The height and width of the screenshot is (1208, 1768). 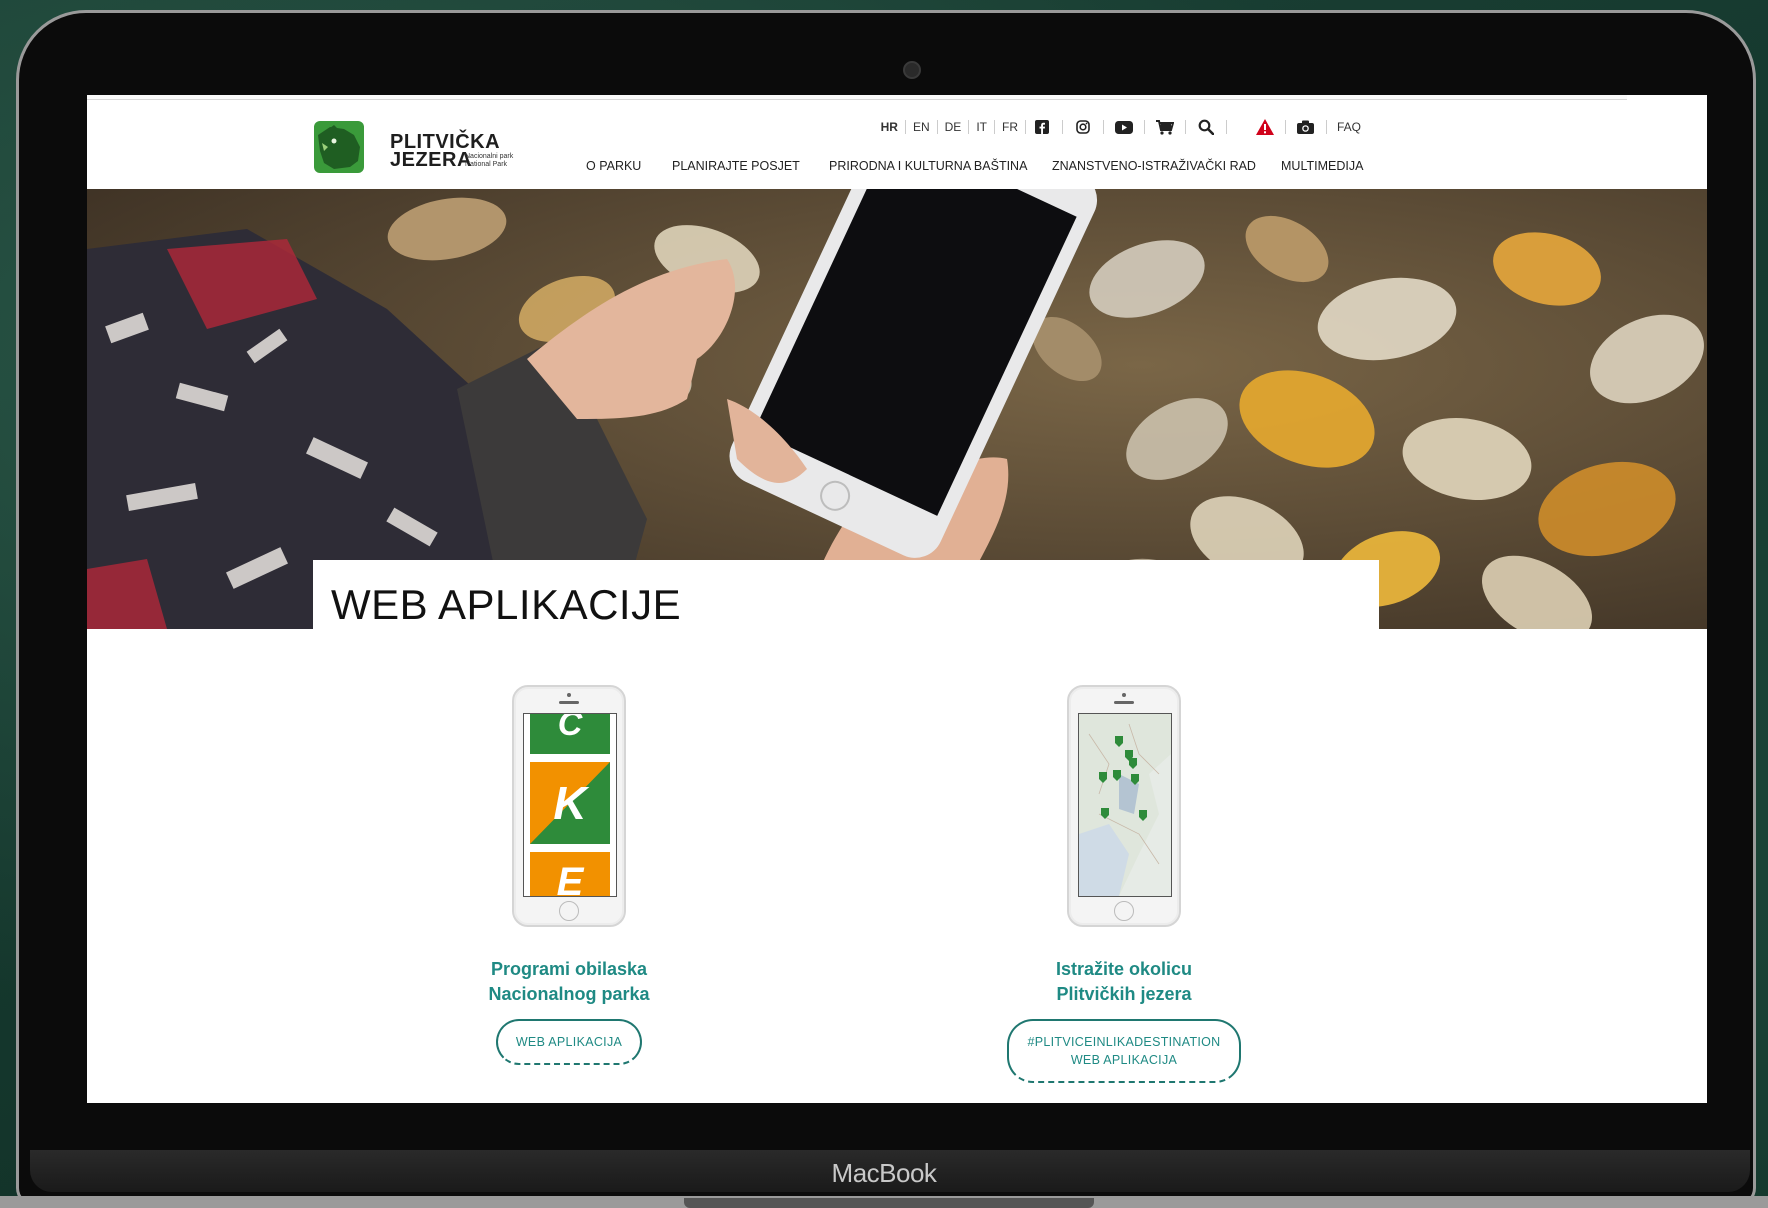 What do you see at coordinates (506, 604) in the screenshot?
I see `page-title: WEB APLIKACIJE` at bounding box center [506, 604].